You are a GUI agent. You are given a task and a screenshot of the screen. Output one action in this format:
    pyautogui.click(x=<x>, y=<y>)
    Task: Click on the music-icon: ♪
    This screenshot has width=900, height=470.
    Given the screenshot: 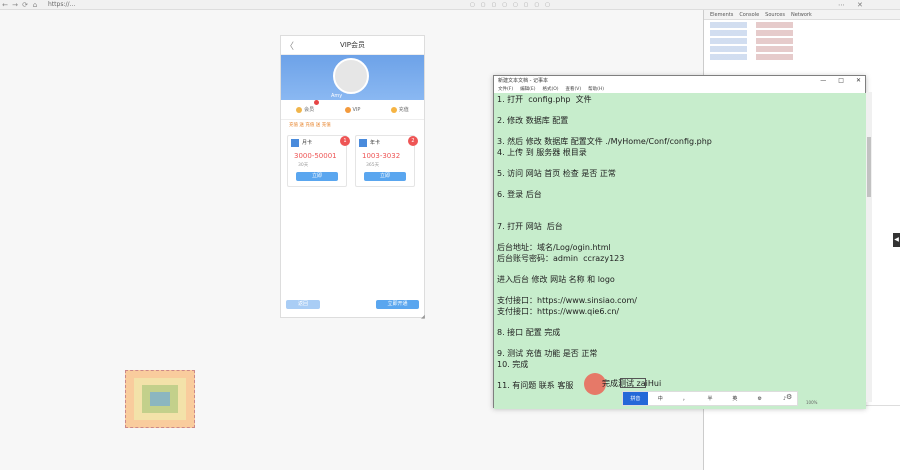 What is the action you would take?
    pyautogui.click(x=784, y=398)
    